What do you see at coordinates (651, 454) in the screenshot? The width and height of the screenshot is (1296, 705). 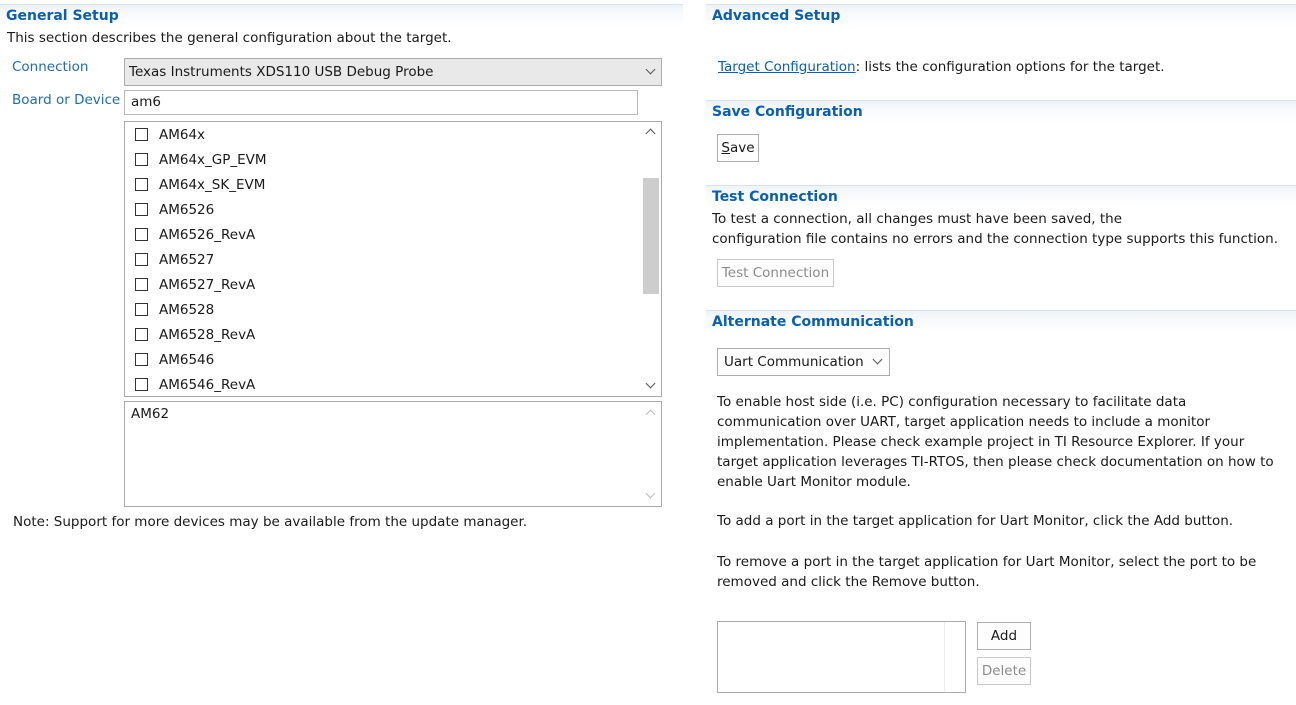 I see `selected-box-scrollbar` at bounding box center [651, 454].